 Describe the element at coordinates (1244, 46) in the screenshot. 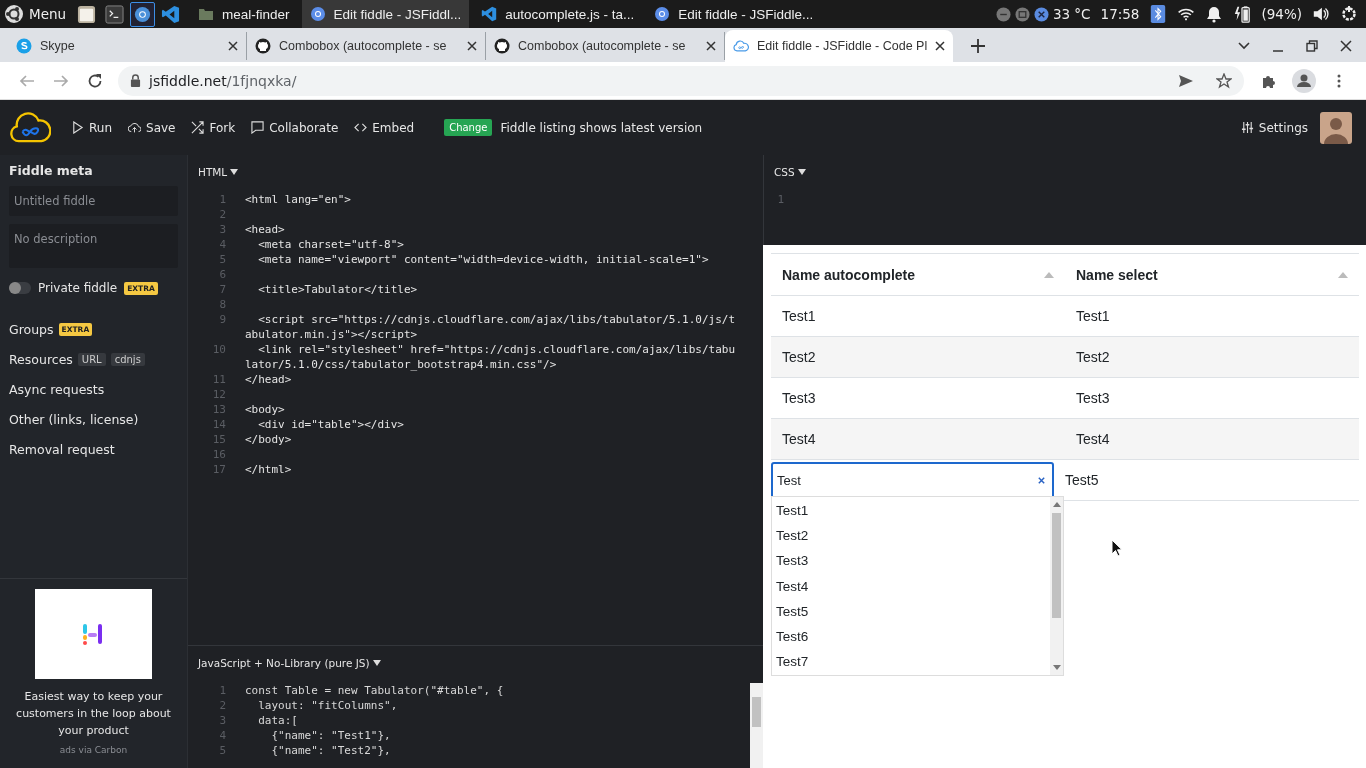

I see `tab-search-icon` at that location.